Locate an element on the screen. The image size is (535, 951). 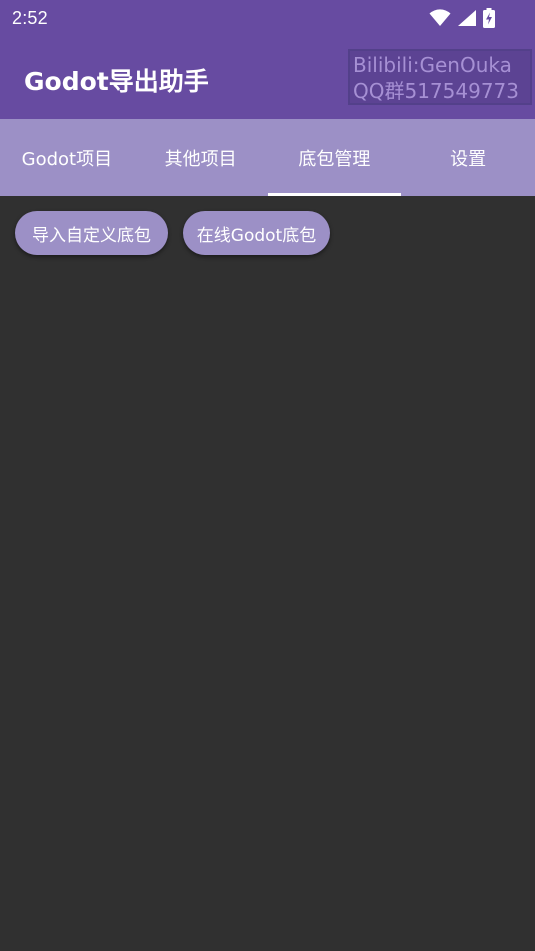
tab-bar: Godot项目 其他项目 底包管理 设置 is located at coordinates (267, 157).